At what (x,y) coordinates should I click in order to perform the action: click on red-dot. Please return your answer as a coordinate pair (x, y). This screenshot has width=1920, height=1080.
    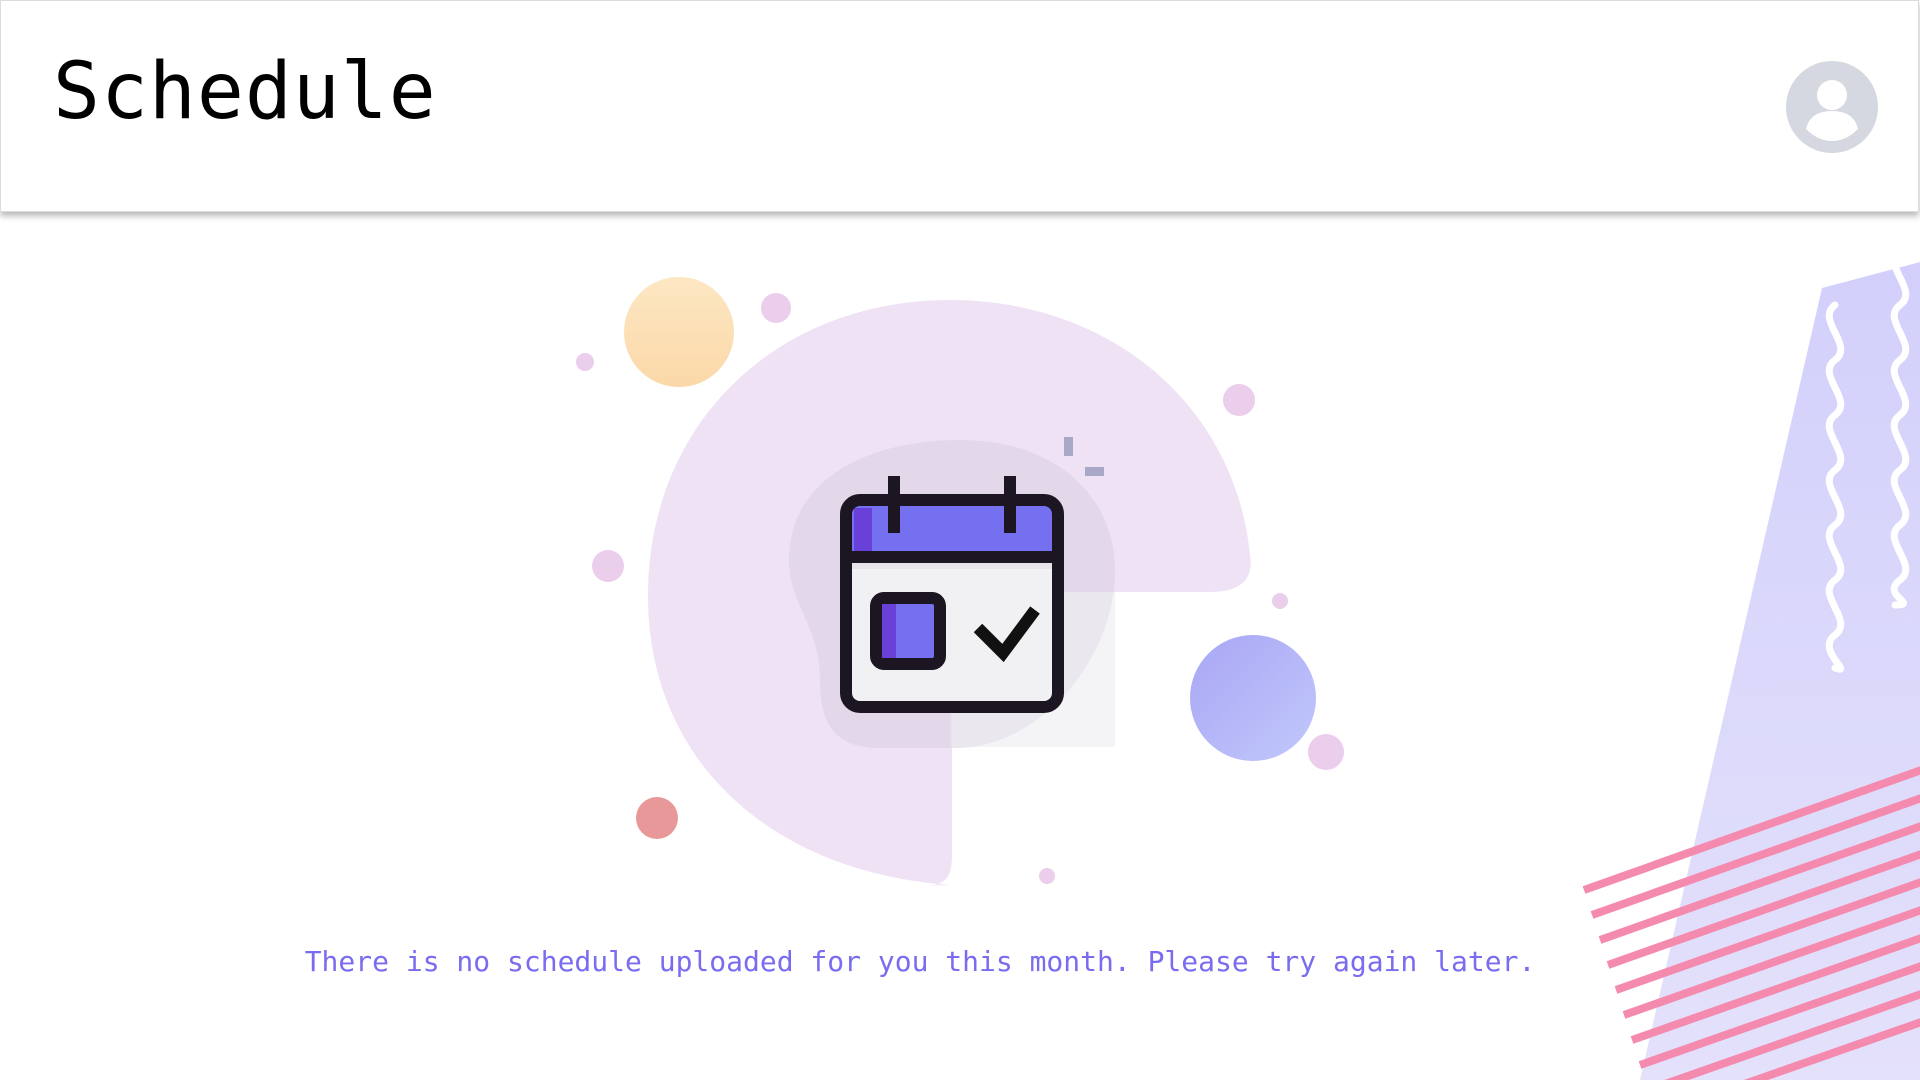
    Looking at the image, I should click on (657, 818).